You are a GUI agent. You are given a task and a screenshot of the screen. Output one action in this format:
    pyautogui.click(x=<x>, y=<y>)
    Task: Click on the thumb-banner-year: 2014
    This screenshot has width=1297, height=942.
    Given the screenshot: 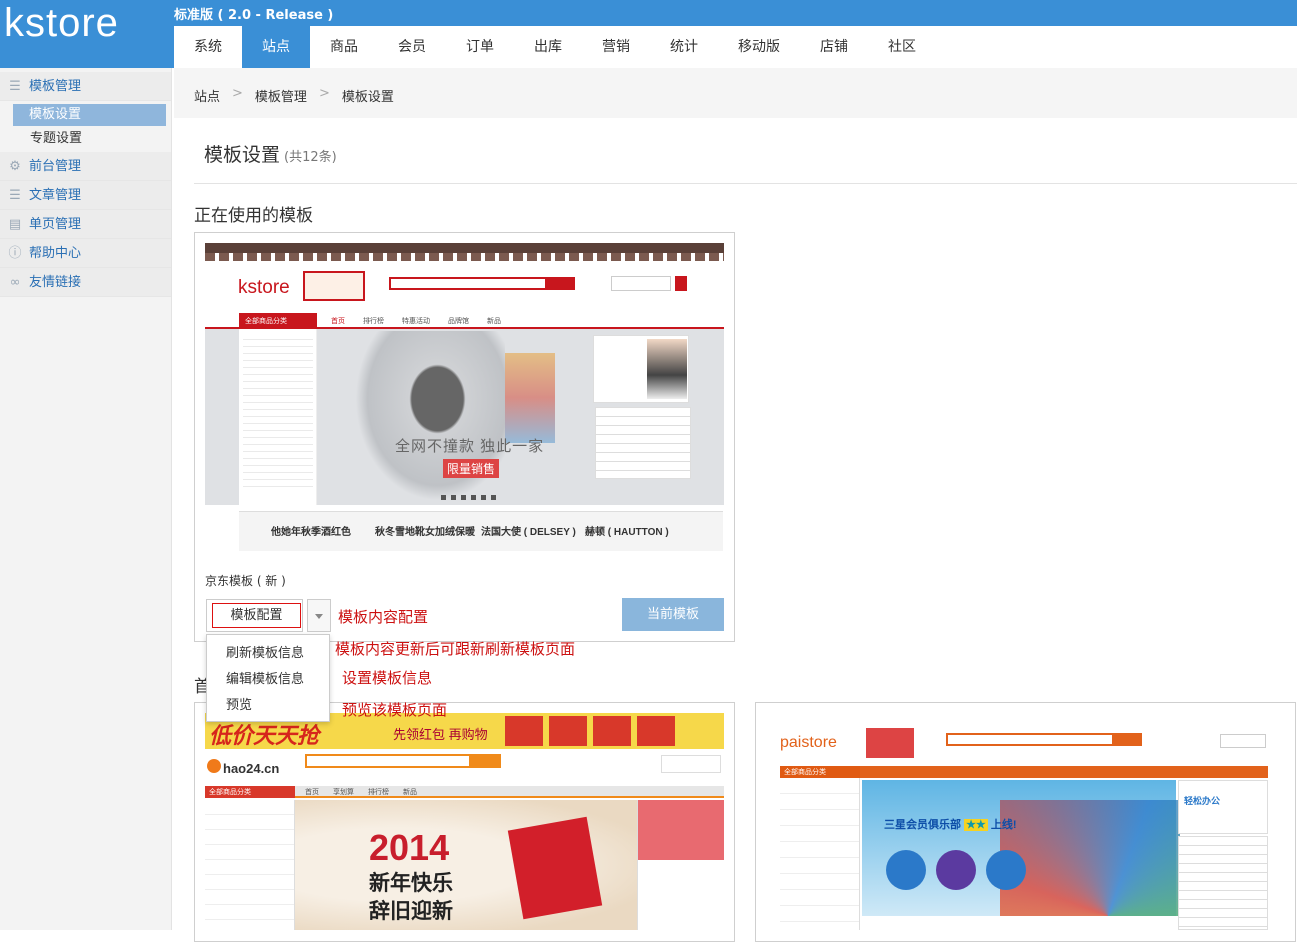 What is the action you would take?
    pyautogui.click(x=409, y=847)
    